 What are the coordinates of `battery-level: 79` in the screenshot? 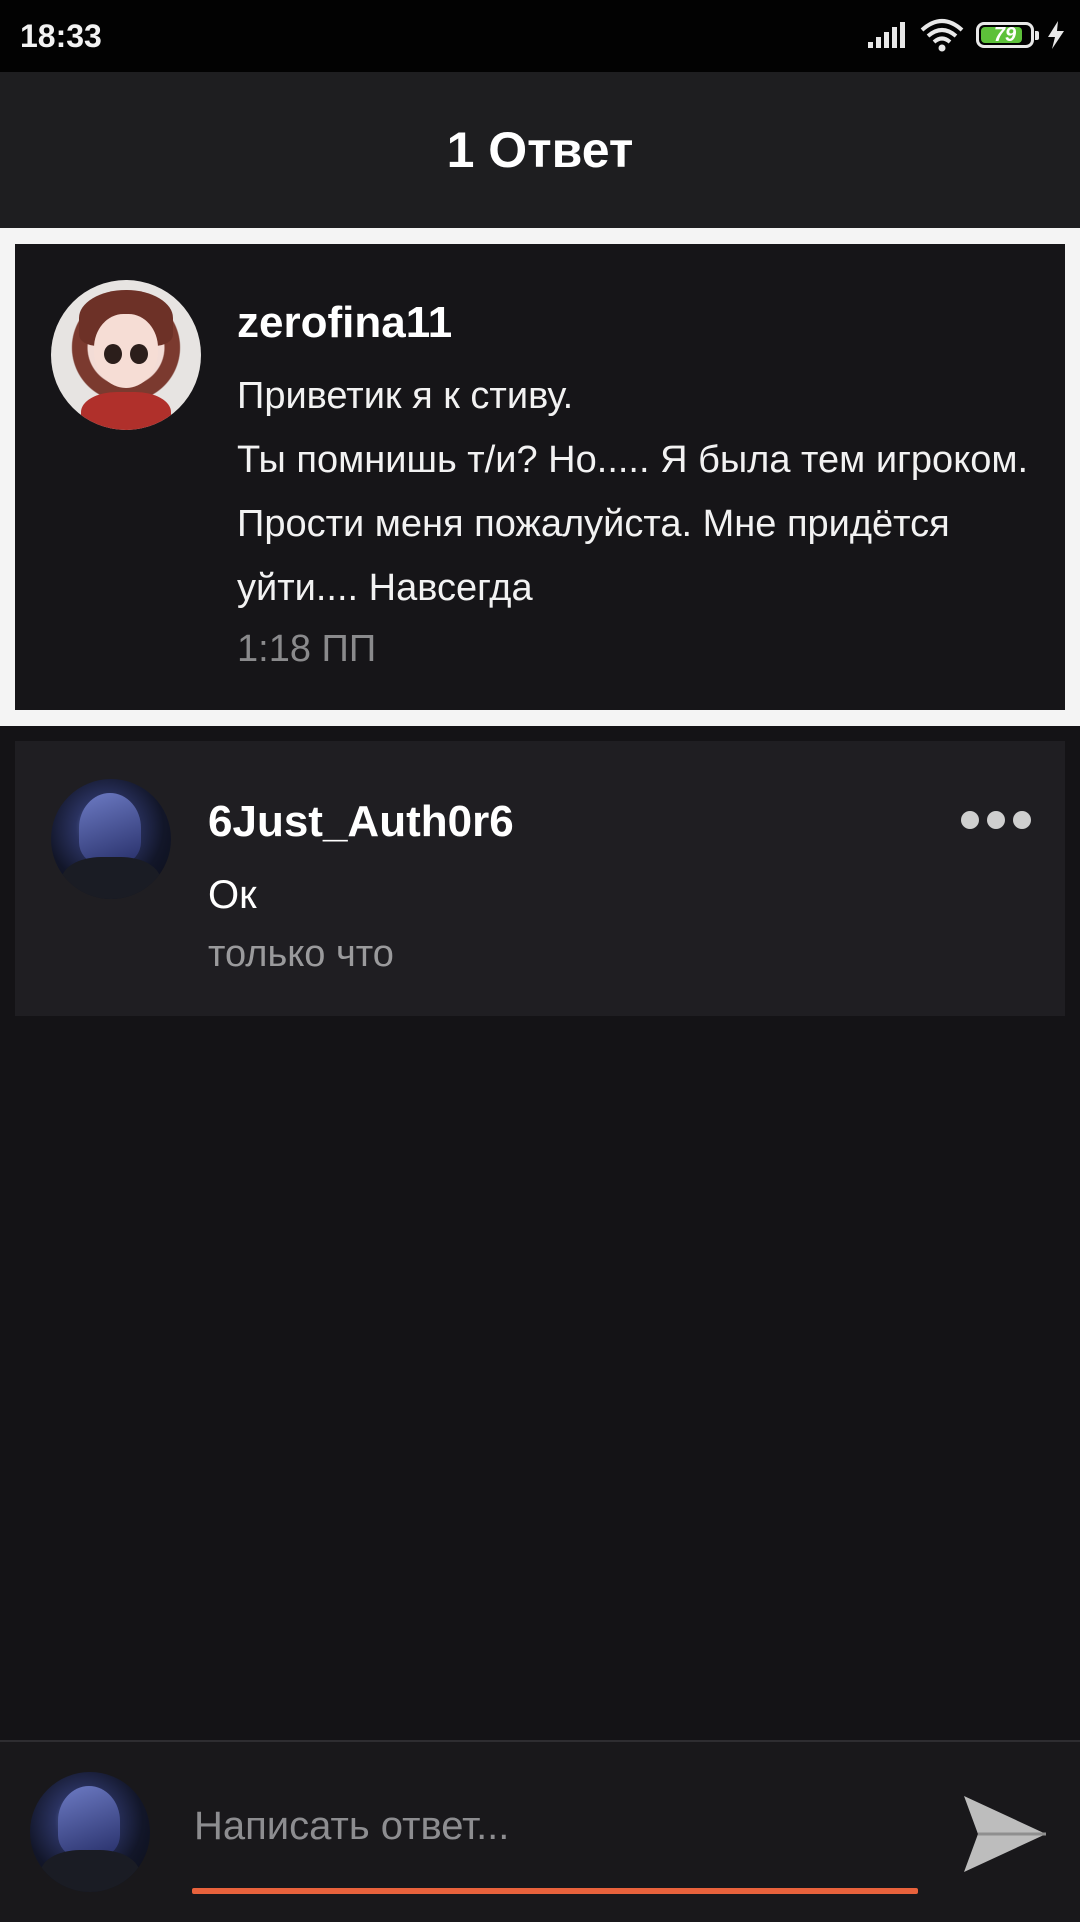 It's located at (1005, 34).